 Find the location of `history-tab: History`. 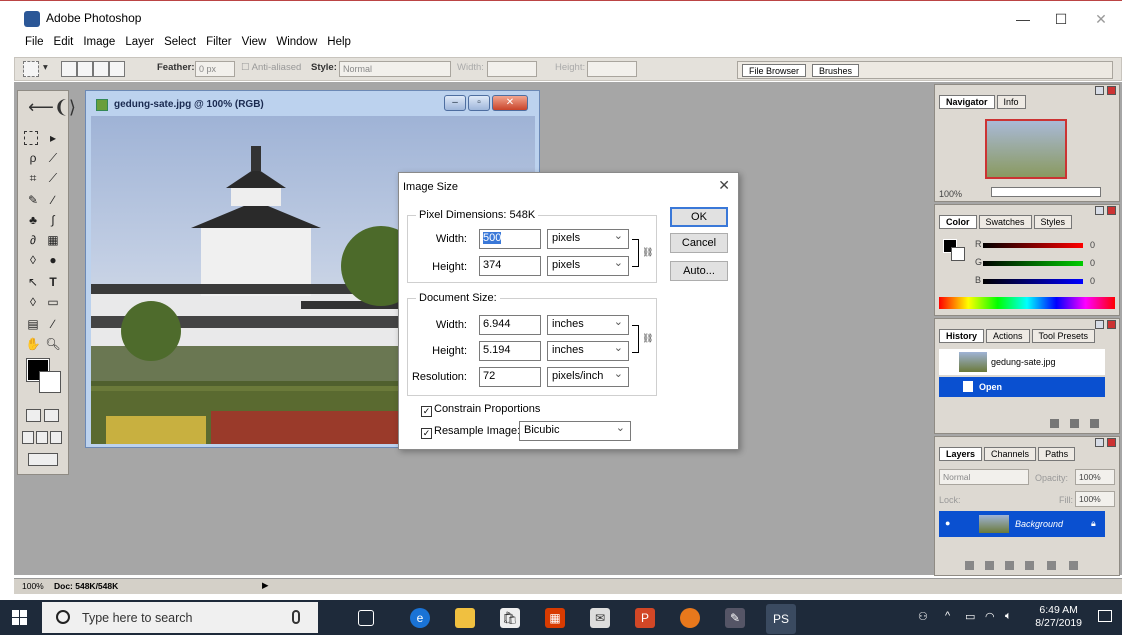

history-tab: History is located at coordinates (962, 336).